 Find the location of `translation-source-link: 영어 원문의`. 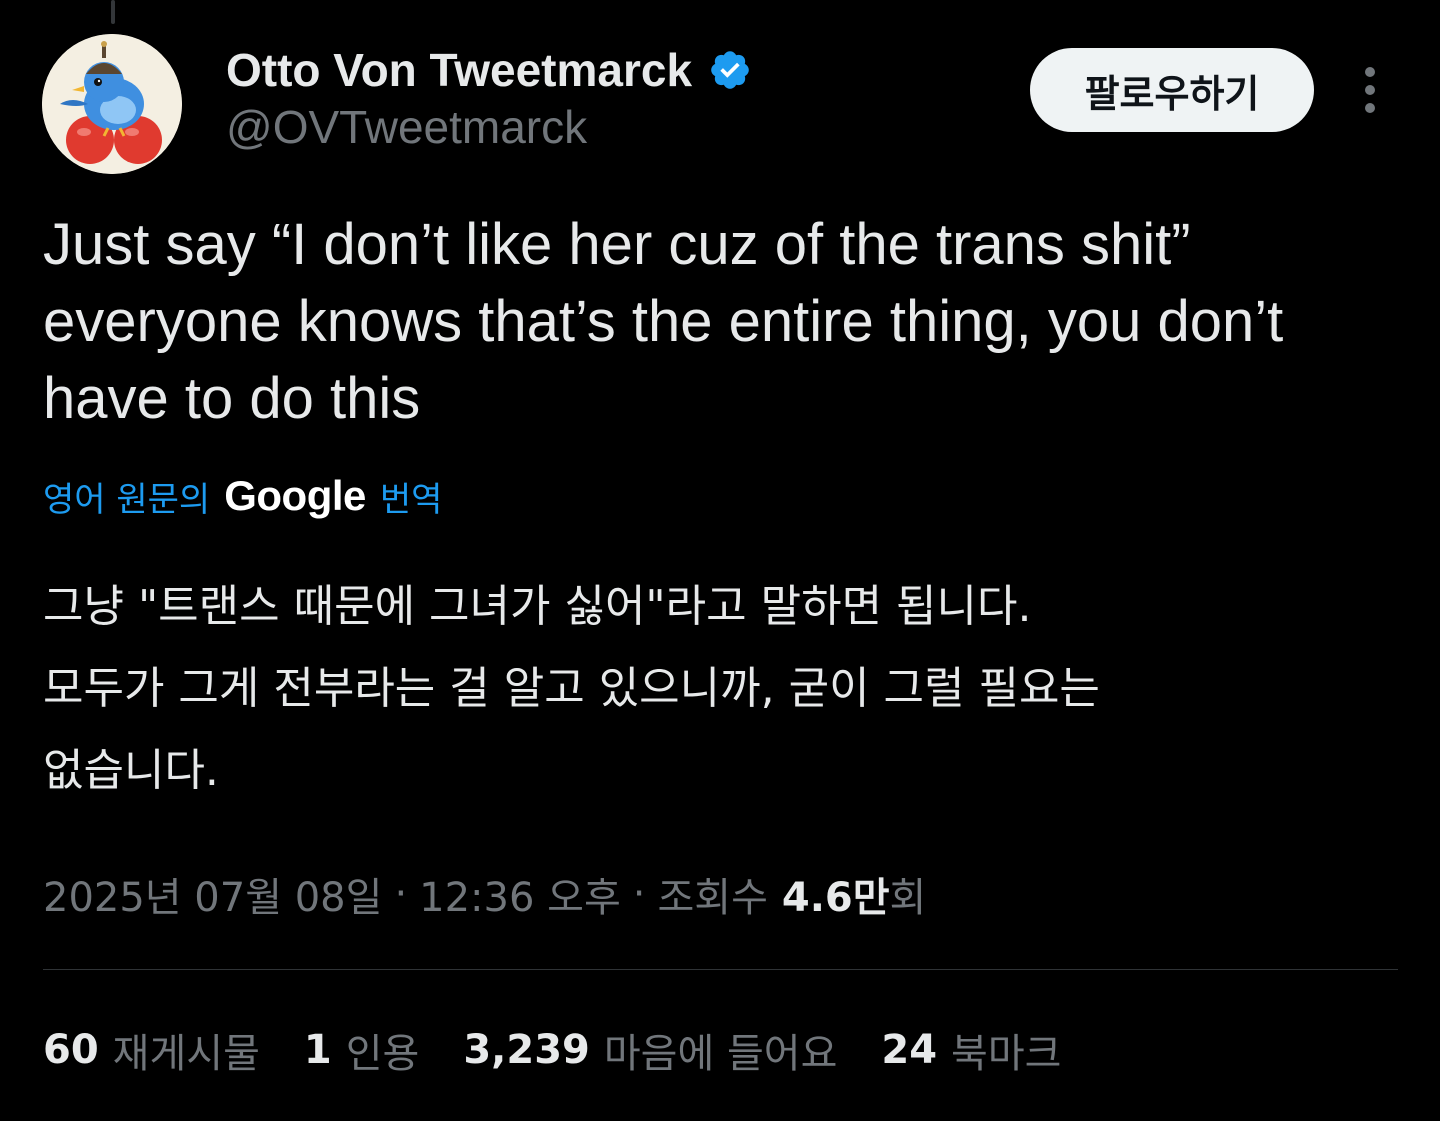

translation-source-link: 영어 원문의 is located at coordinates (126, 496).